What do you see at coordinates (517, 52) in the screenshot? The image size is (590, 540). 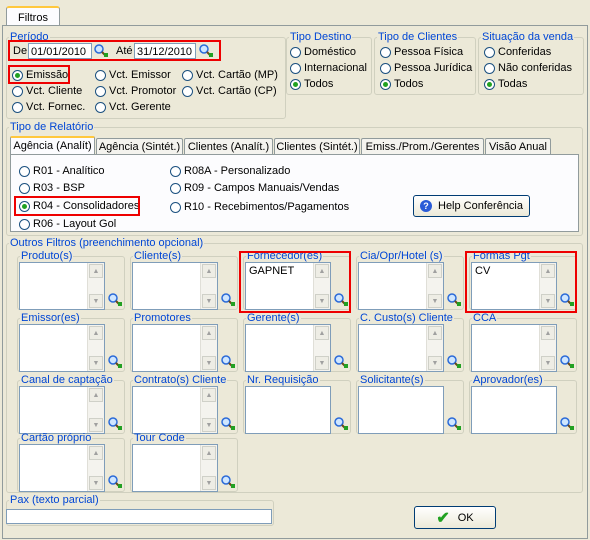 I see `radio-conferidas: Conferidas` at bounding box center [517, 52].